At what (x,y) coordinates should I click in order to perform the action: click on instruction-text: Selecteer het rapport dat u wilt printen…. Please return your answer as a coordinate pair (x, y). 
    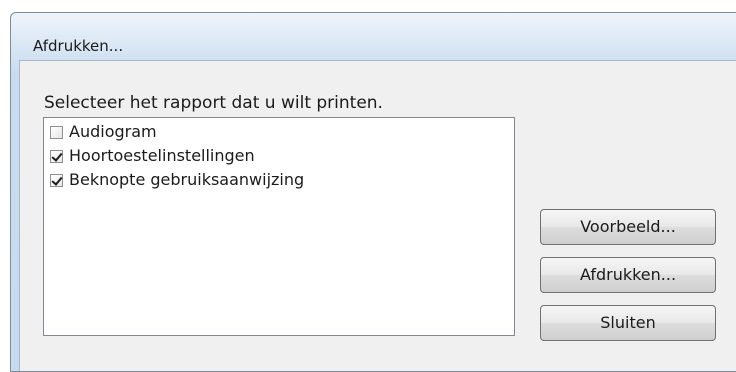
    Looking at the image, I should click on (213, 103).